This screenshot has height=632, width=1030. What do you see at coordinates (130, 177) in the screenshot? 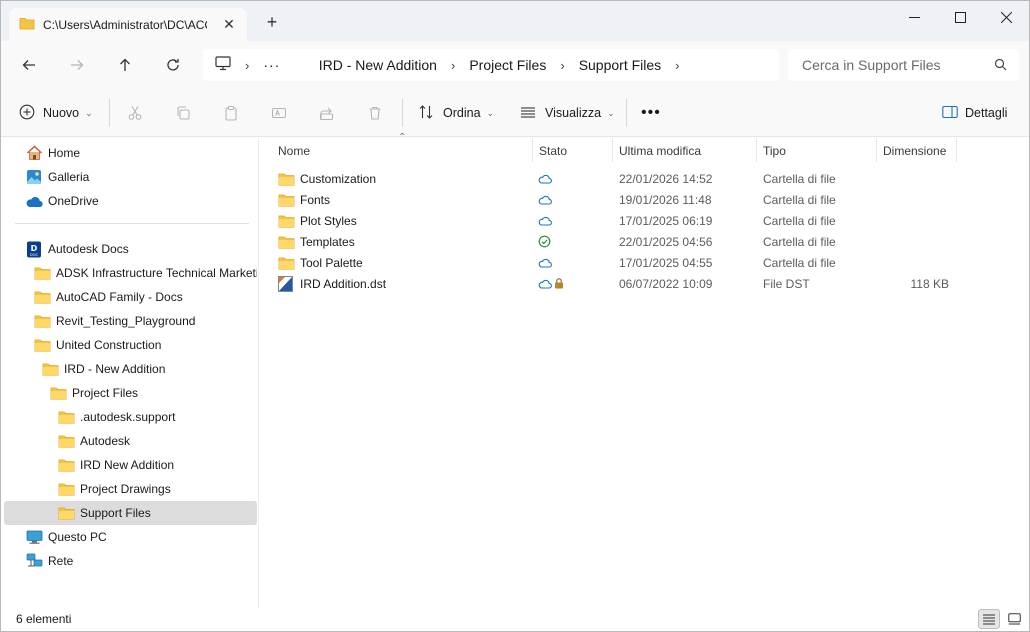
I see `sidebar-item-galleria: Galleria` at bounding box center [130, 177].